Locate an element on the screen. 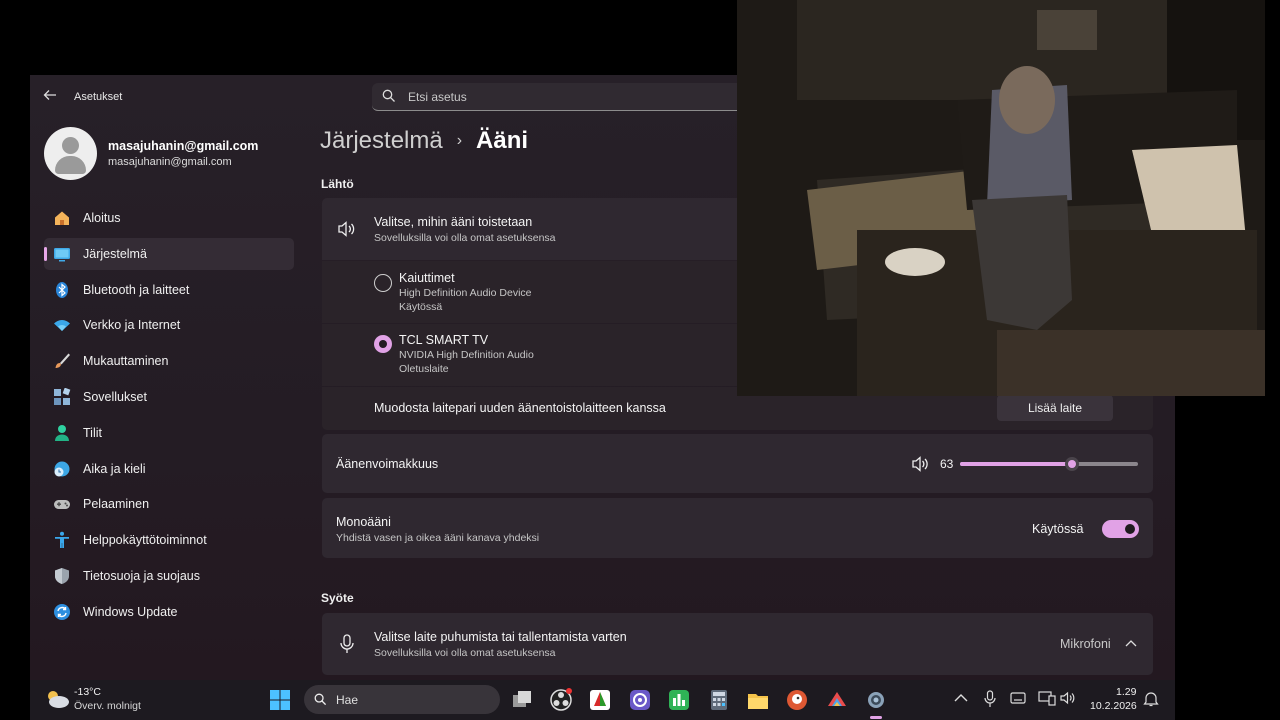  tray-volume-icon is located at coordinates (1068, 698).